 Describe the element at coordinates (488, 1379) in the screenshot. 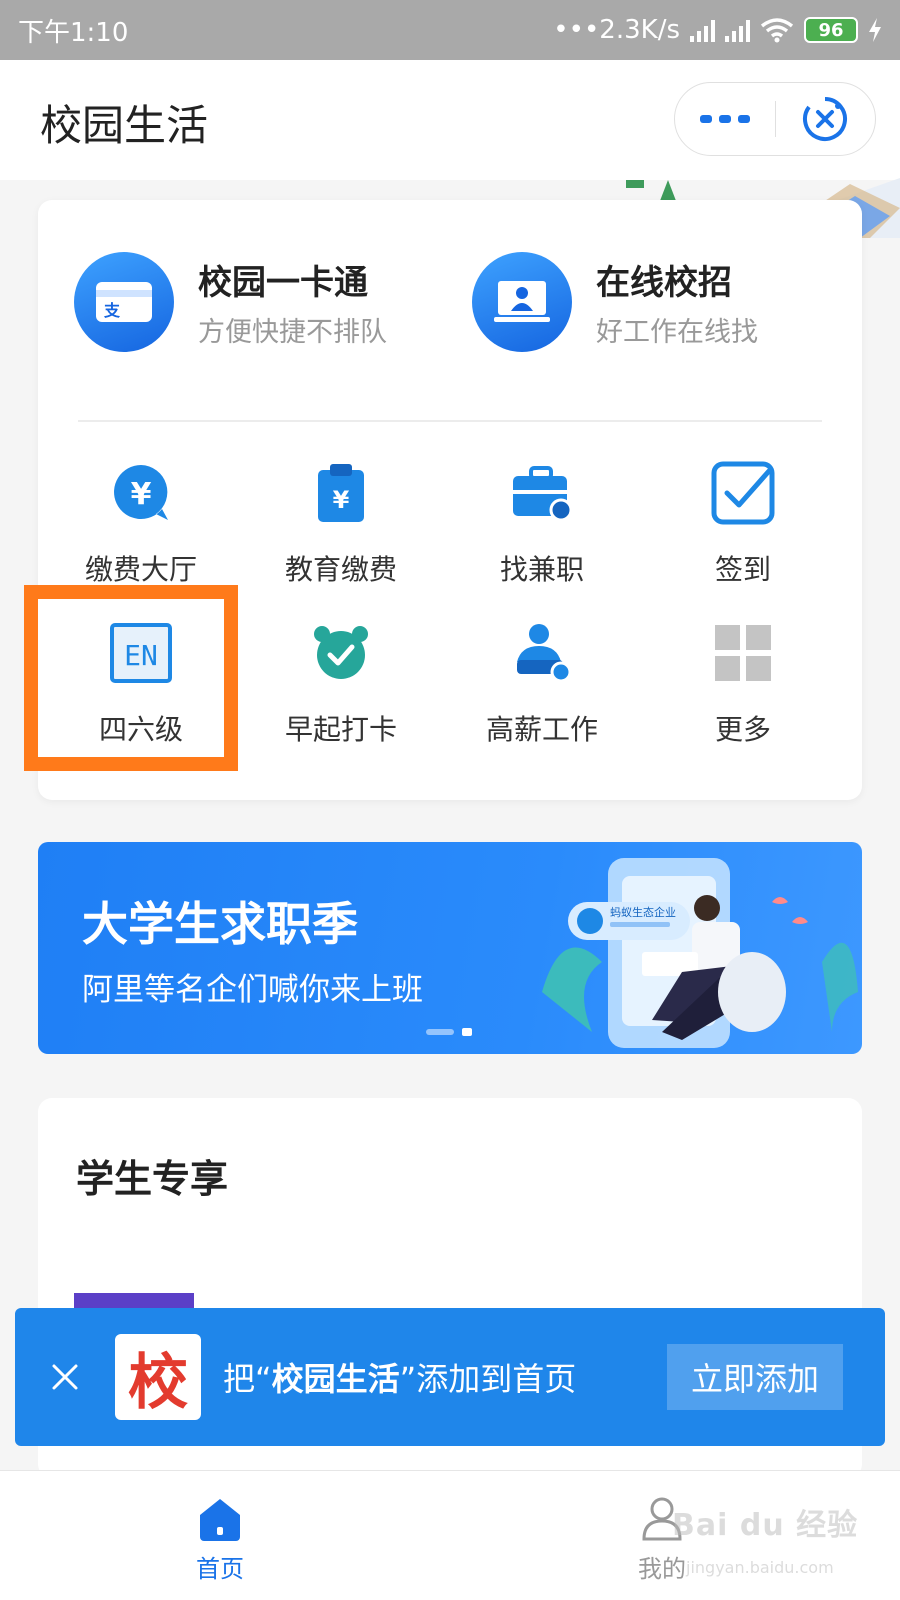

I see `popup-text-suffix: ”添加到首页` at that location.